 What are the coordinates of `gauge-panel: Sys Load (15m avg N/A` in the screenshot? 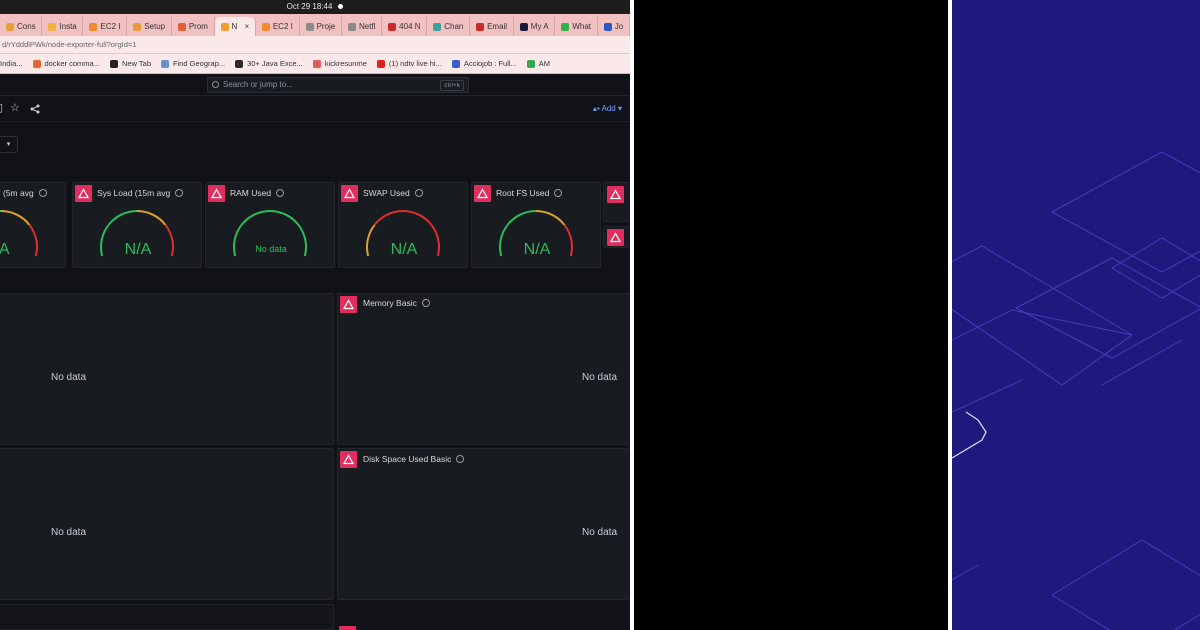 It's located at (137, 225).